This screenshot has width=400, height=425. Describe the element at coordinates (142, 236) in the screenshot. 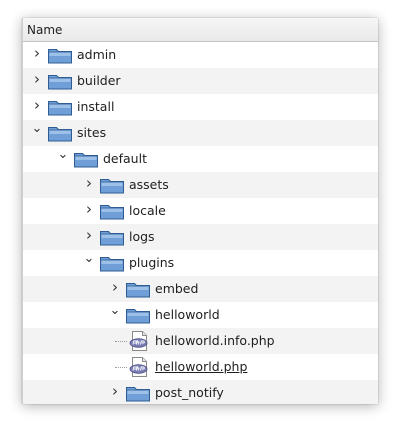

I see `folder-name-label: logs` at that location.